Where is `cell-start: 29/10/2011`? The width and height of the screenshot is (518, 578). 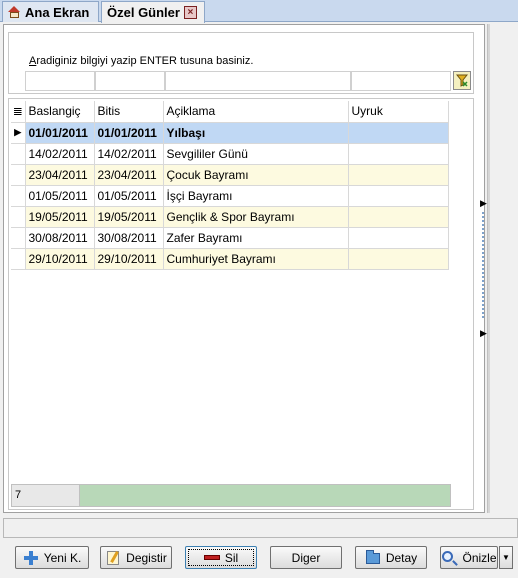
cell-start: 29/10/2011 is located at coordinates (60, 259).